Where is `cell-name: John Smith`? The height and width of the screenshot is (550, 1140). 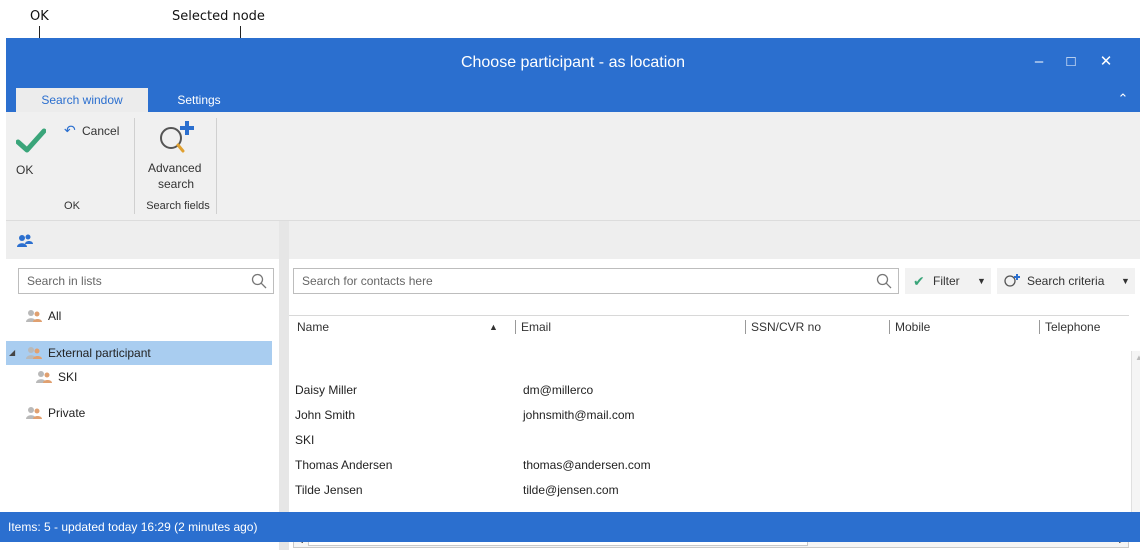
cell-name: John Smith is located at coordinates (325, 415).